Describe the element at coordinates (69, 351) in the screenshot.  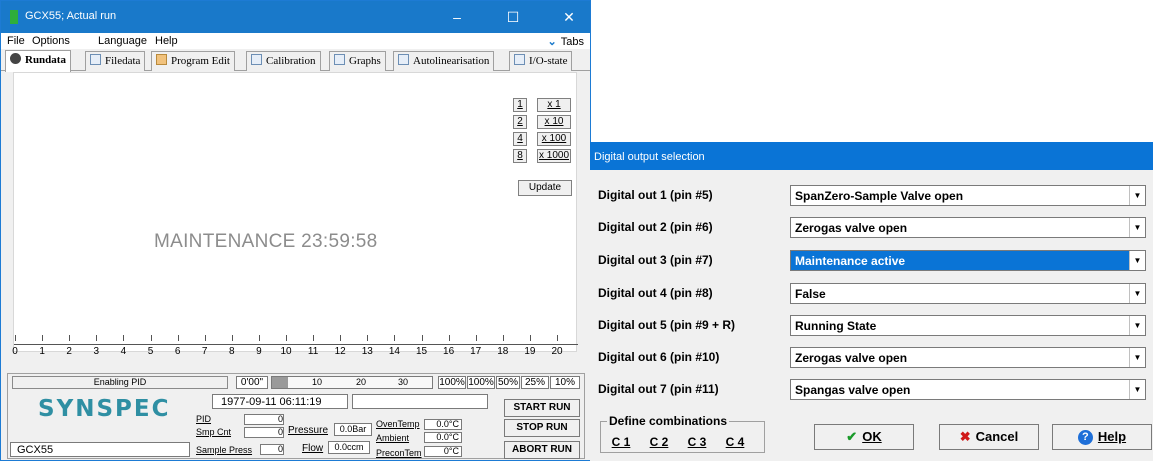
I see `x-axis-tick-label: 2` at that location.